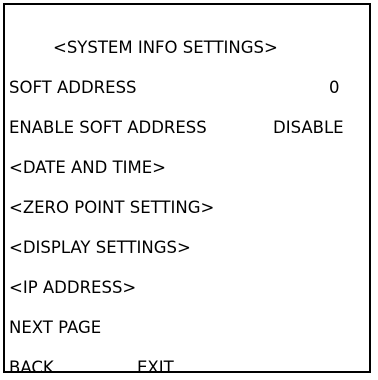 This screenshot has width=378, height=380. Describe the element at coordinates (73, 87) in the screenshot. I see `soft-address-label: SOFT ADDRESS` at that location.